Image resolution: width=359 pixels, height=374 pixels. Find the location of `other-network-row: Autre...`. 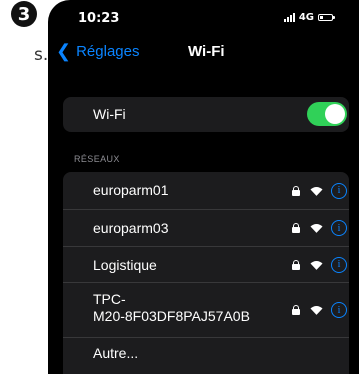

other-network-row: Autre... is located at coordinates (206, 356).